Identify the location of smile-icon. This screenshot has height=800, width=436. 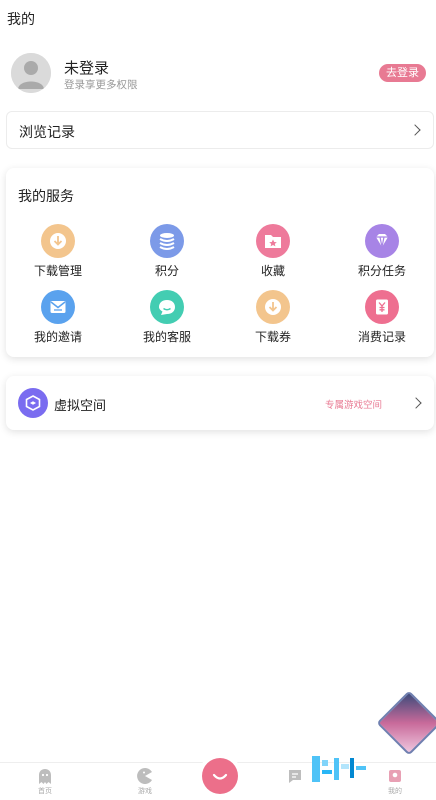
(220, 776).